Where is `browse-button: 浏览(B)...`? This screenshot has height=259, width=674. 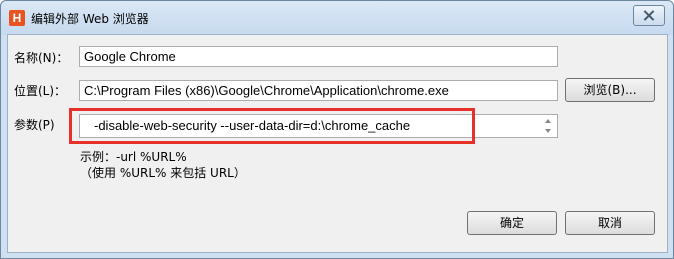 browse-button: 浏览(B)... is located at coordinates (610, 90).